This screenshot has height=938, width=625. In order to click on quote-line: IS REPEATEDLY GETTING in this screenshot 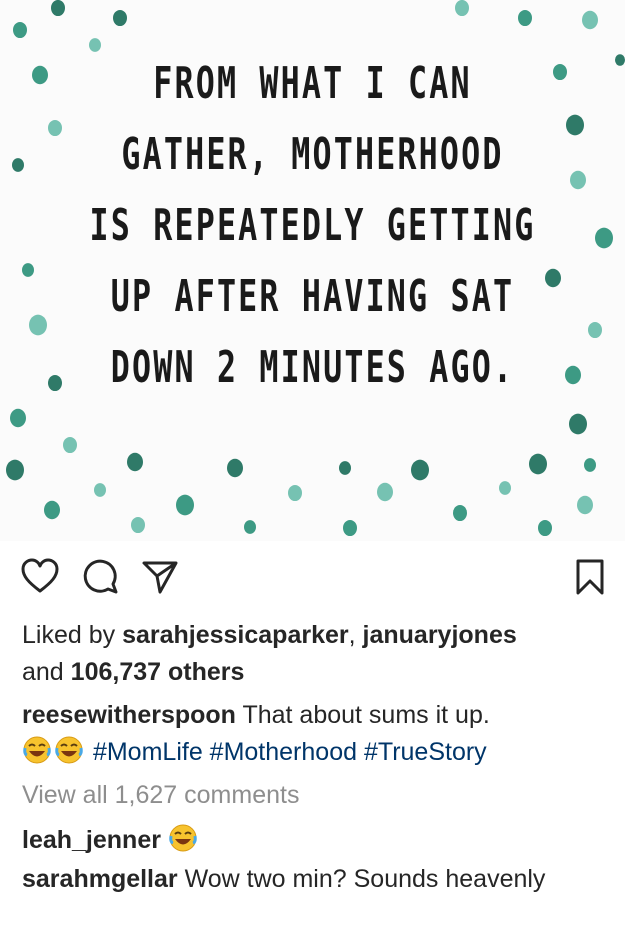, I will do `click(312, 225)`.